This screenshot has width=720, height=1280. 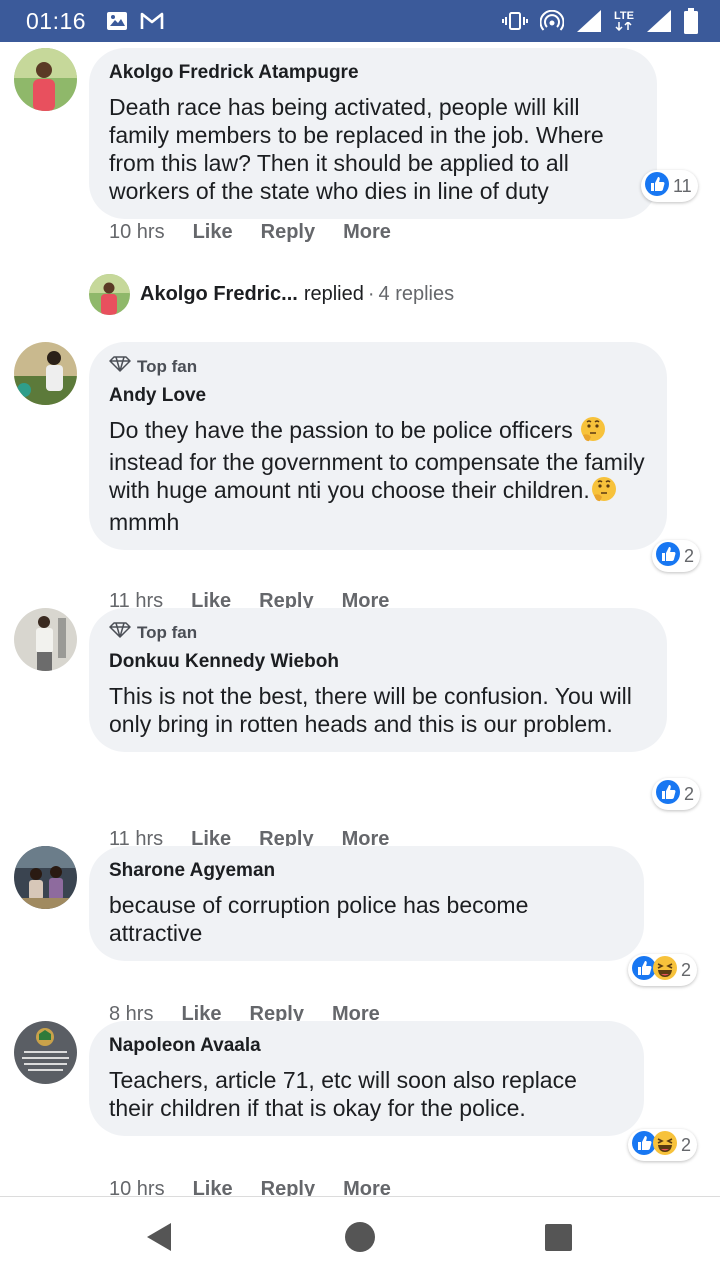 I want to click on home-button, so click(x=360, y=1239).